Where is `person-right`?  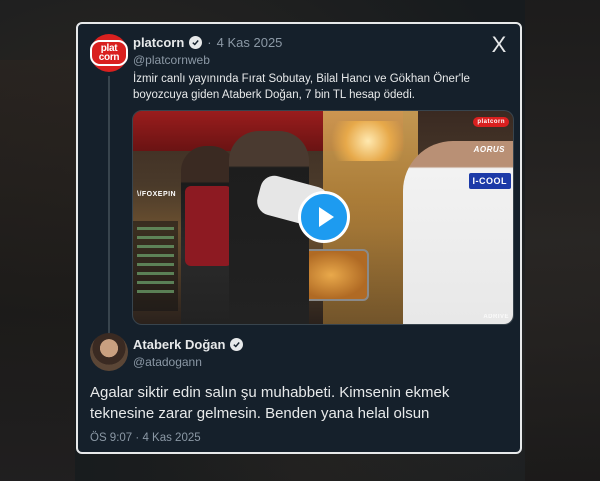
person-right is located at coordinates (458, 232).